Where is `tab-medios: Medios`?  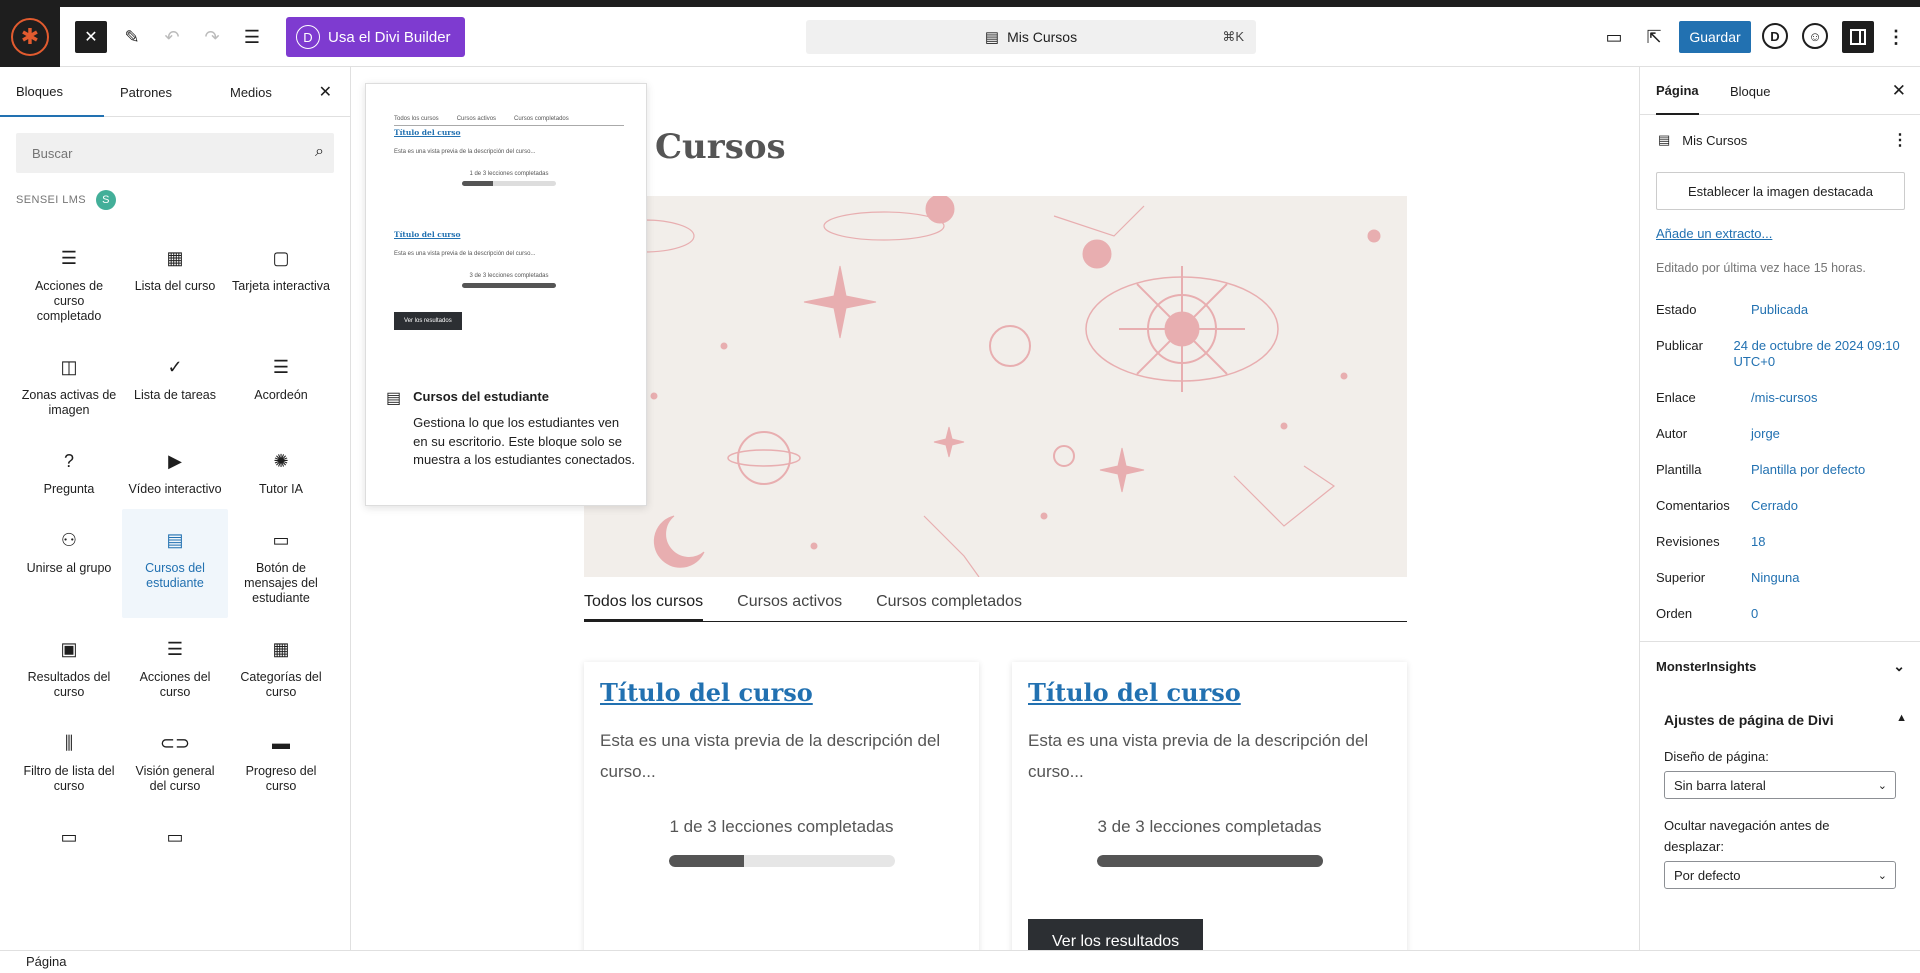
tab-medios: Medios is located at coordinates (258, 92).